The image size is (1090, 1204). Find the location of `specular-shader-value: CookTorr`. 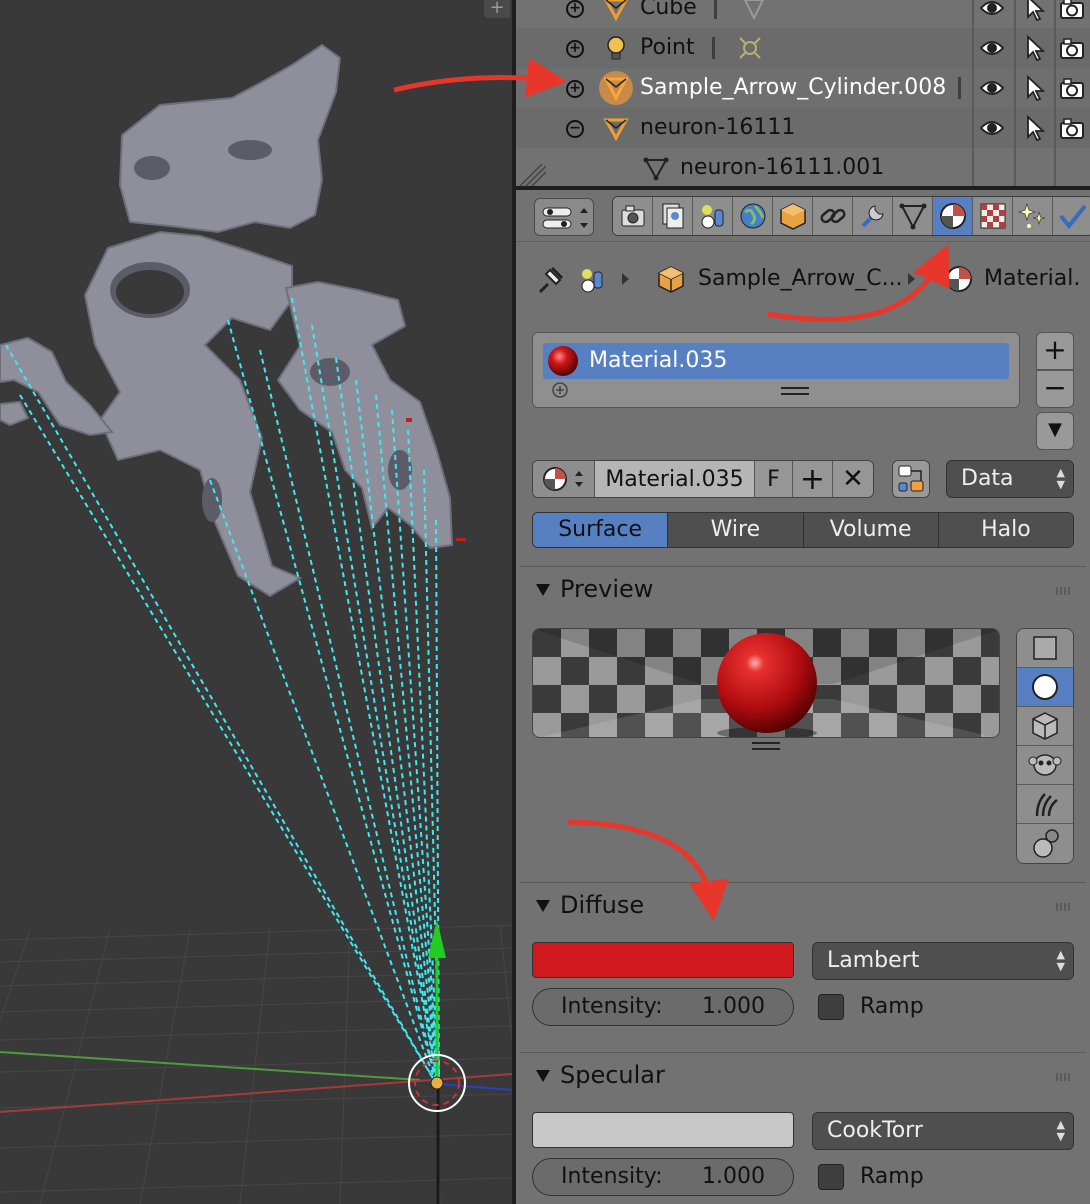

specular-shader-value: CookTorr is located at coordinates (875, 1130).